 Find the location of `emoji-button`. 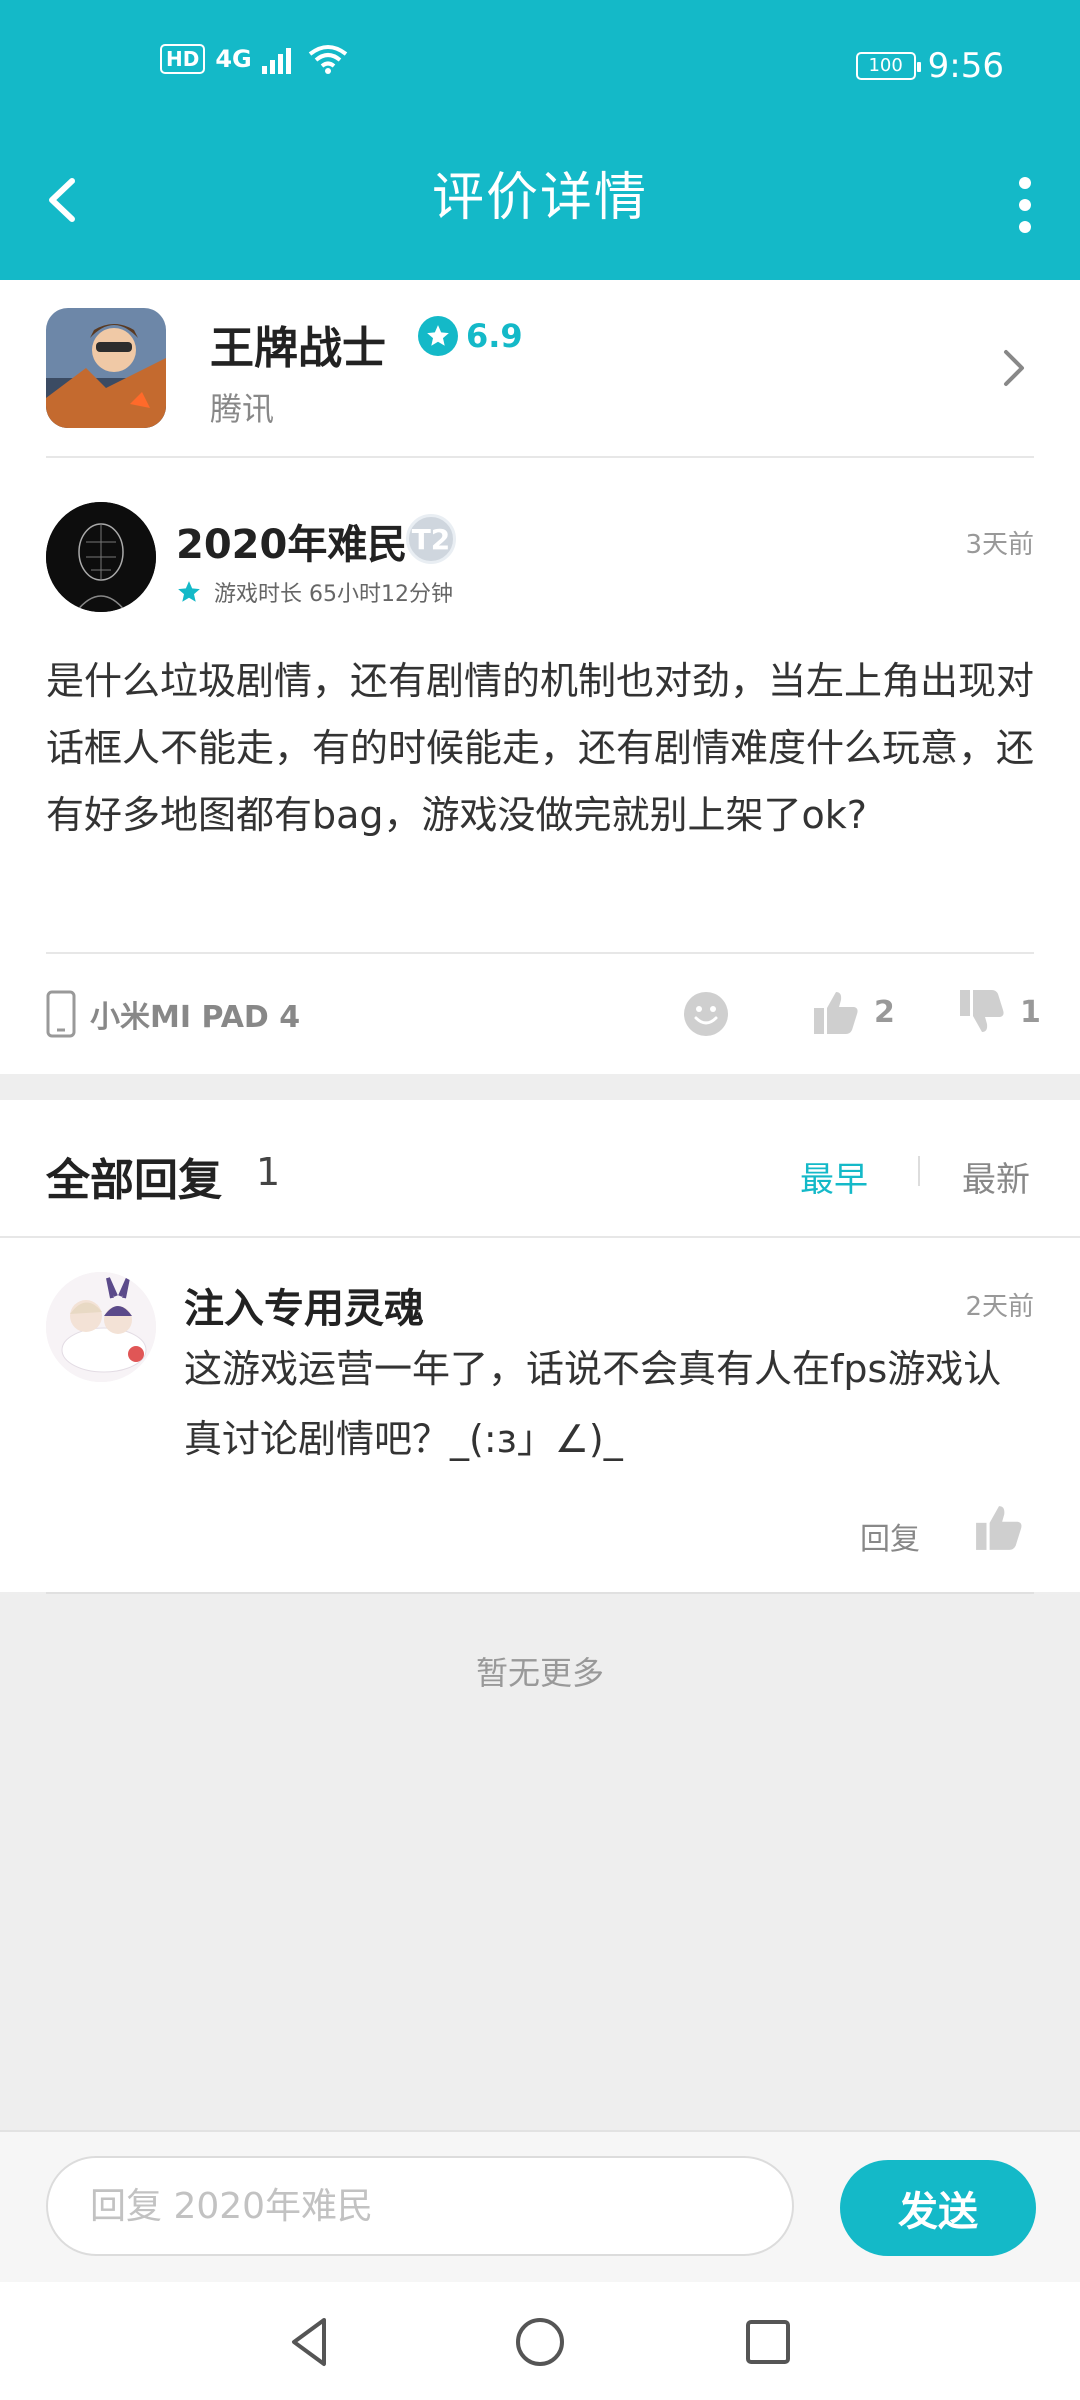

emoji-button is located at coordinates (706, 1014).